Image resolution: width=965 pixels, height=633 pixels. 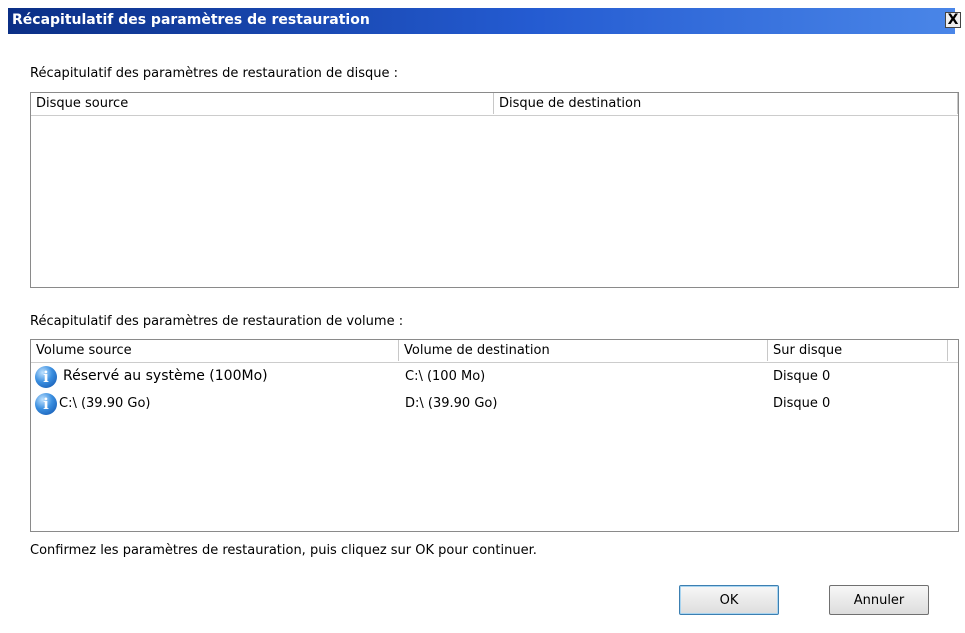 I want to click on ok-button: OK, so click(x=729, y=600).